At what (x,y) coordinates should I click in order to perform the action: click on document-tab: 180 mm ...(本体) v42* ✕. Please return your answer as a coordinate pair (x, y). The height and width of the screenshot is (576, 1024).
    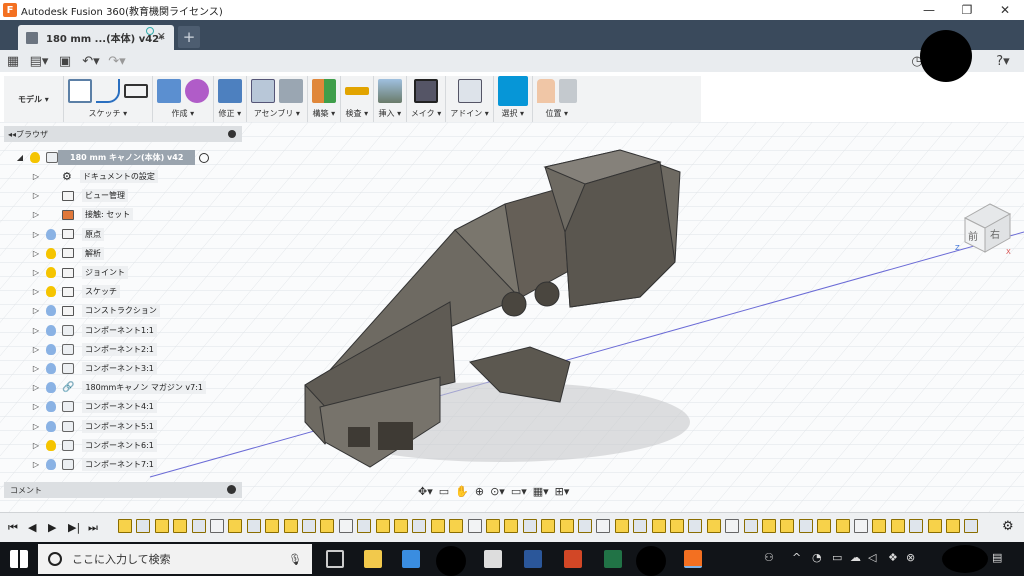
    Looking at the image, I should click on (96, 37).